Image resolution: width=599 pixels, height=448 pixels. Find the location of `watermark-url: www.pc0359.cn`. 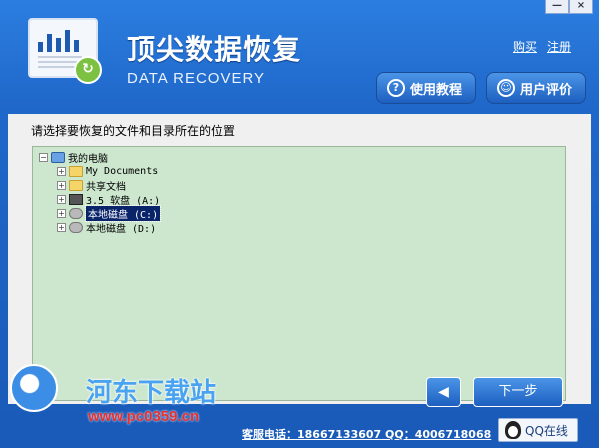

watermark-url: www.pc0359.cn is located at coordinates (144, 416).